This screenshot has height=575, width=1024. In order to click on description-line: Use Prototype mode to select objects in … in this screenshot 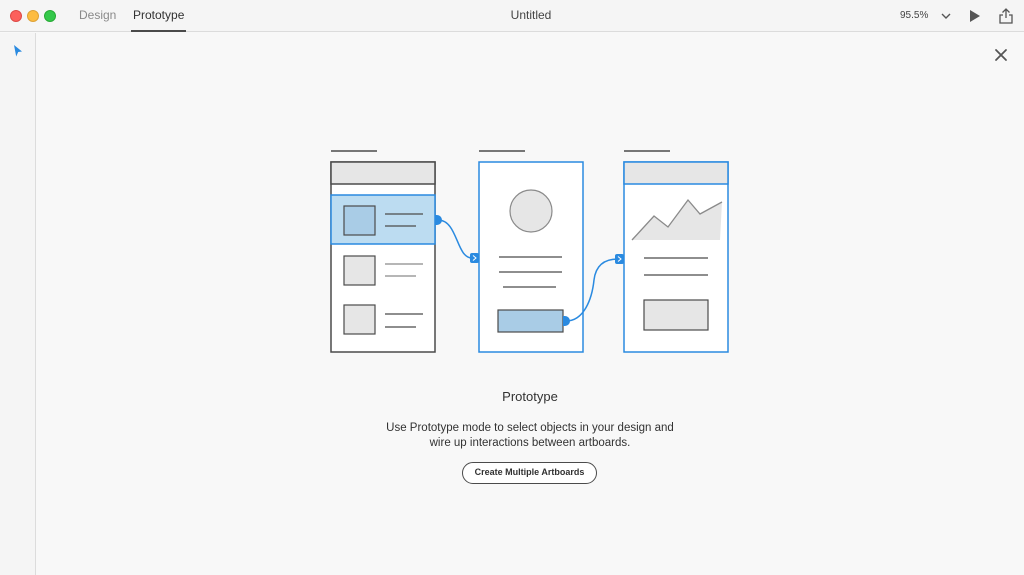, I will do `click(530, 428)`.